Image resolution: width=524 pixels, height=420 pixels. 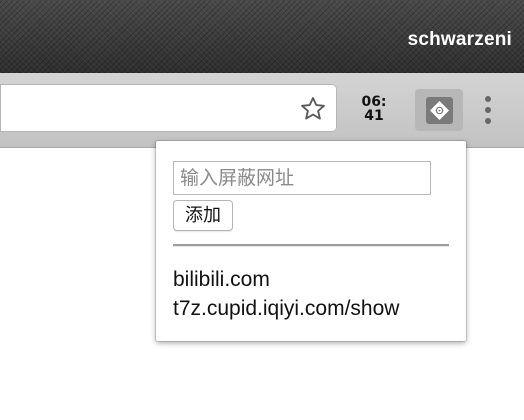 What do you see at coordinates (460, 40) in the screenshot?
I see `profile-name: schwarzeni` at bounding box center [460, 40].